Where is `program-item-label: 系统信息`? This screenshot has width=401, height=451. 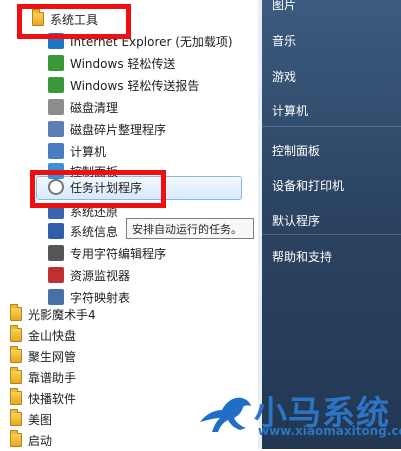 program-item-label: 系统信息 is located at coordinates (94, 231).